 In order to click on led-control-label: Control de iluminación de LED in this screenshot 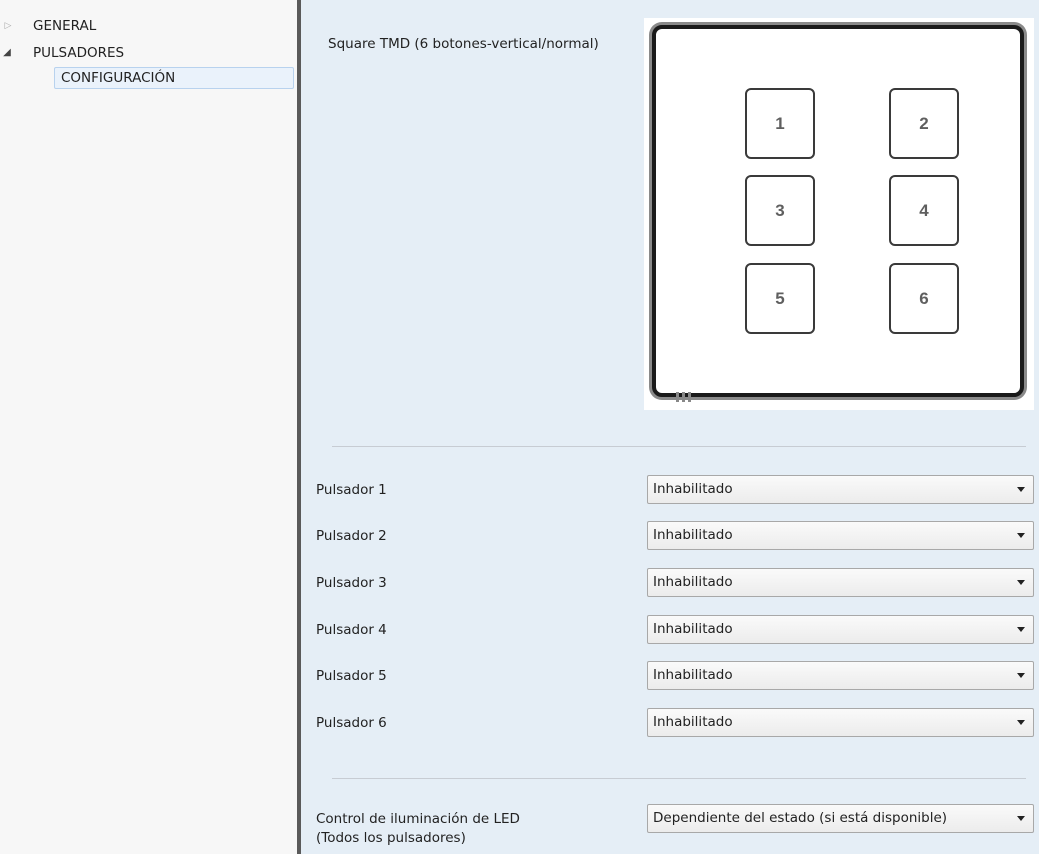, I will do `click(418, 819)`.